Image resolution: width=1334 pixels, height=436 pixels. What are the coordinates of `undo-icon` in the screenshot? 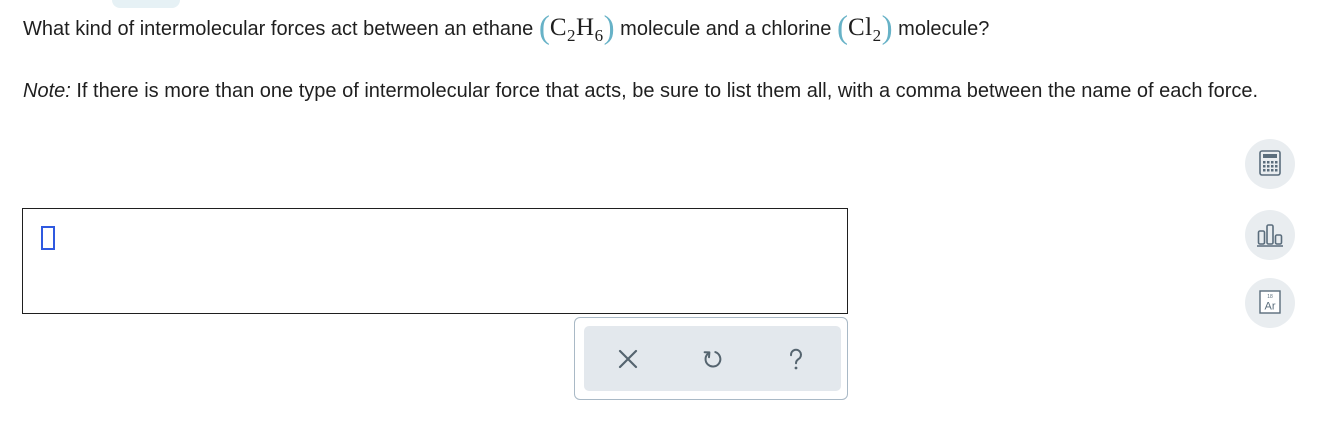 It's located at (712, 359).